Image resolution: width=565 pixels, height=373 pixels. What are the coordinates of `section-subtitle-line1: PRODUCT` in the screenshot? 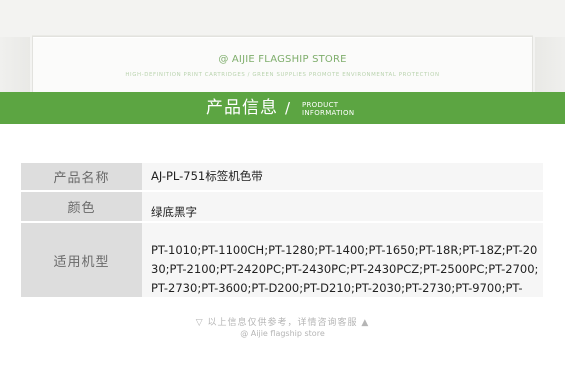 It's located at (320, 105).